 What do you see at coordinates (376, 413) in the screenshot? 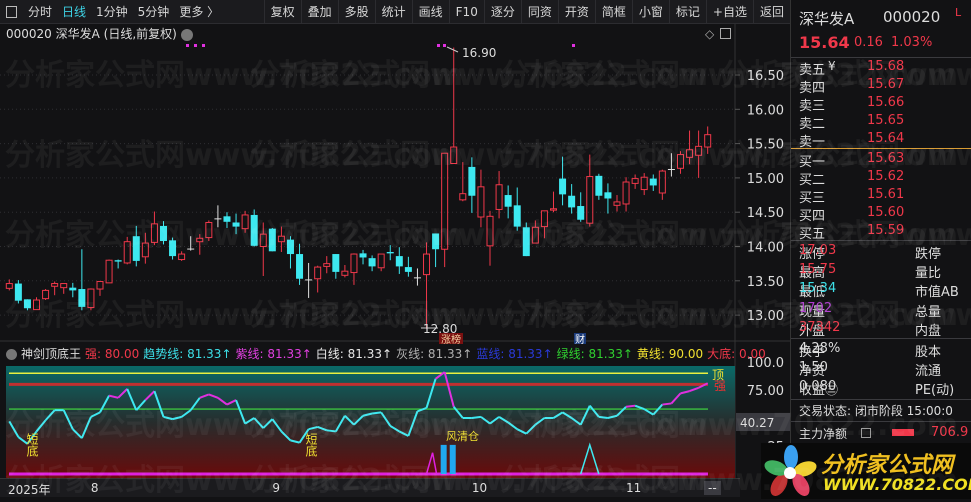
I see `trend-line-segment` at bounding box center [376, 413].